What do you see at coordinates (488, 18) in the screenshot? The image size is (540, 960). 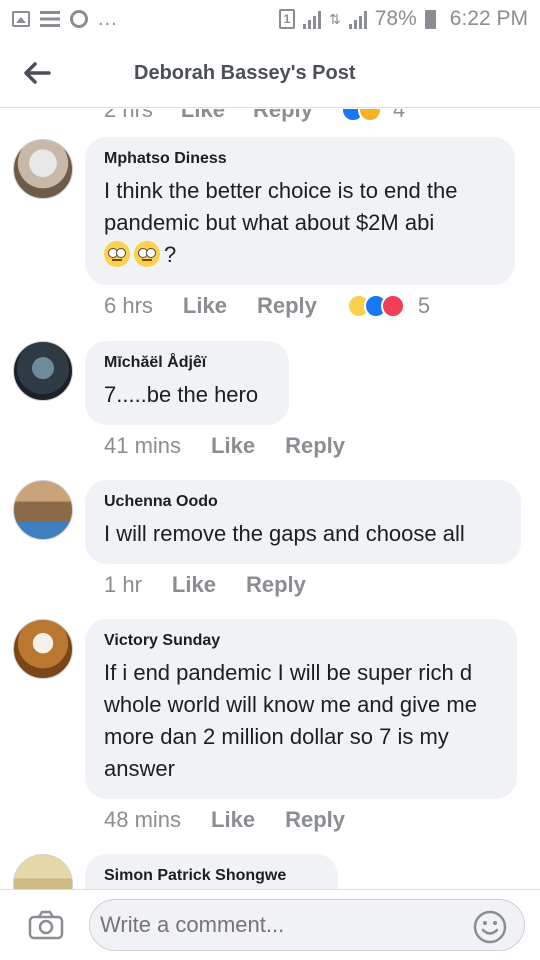 I see `clock: 6:22 PM` at bounding box center [488, 18].